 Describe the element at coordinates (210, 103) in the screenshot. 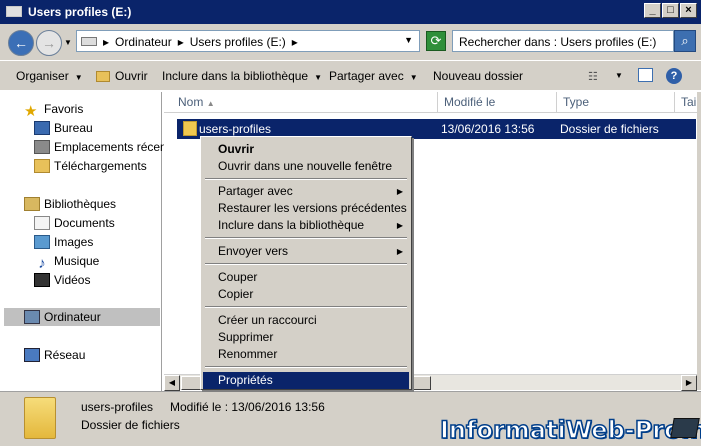

I see `sort-ascending-icon: ▲` at that location.